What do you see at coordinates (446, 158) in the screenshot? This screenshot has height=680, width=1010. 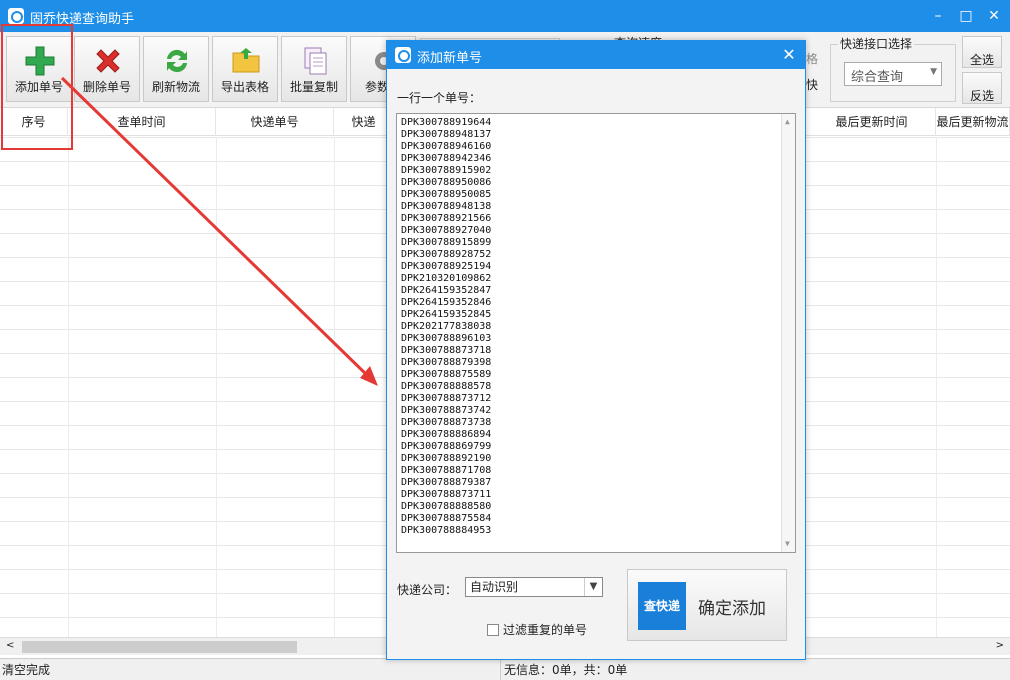 I see `tracking-number-line: DPK300788942346` at bounding box center [446, 158].